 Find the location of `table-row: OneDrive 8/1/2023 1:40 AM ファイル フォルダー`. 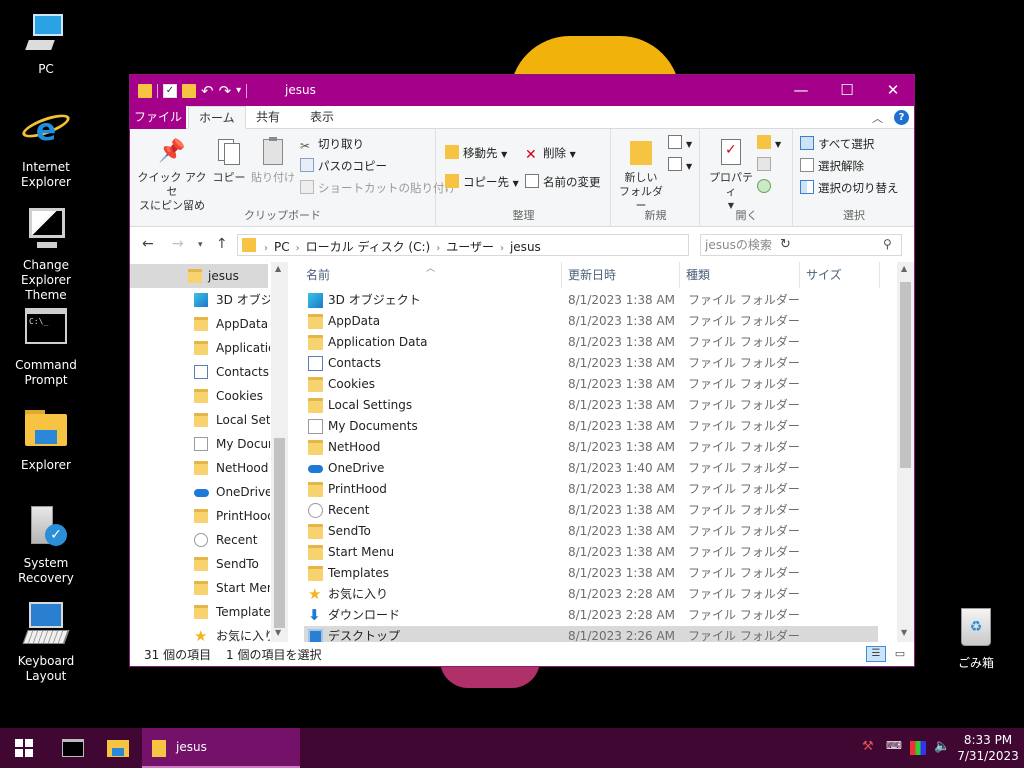

table-row: OneDrive 8/1/2023 1:40 AM ファイル フォルダー is located at coordinates (591, 468).